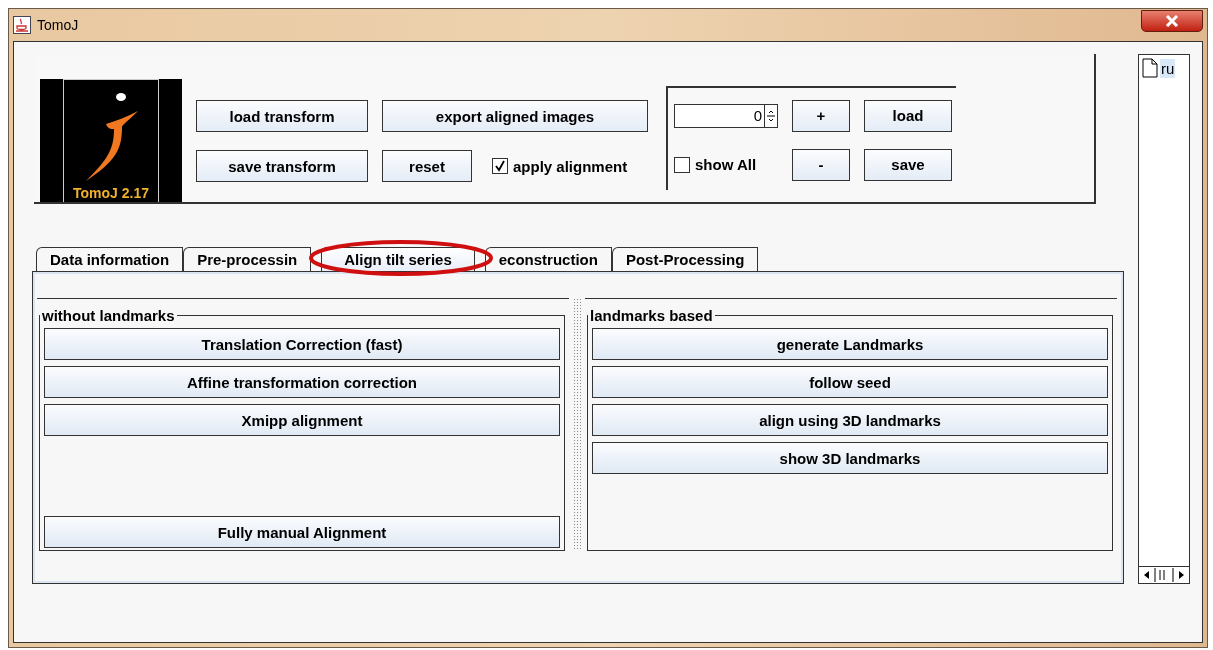 This screenshot has width=1213, height=650. Describe the element at coordinates (560, 166) in the screenshot. I see `apply-alignment-checkbox: apply alignment` at that location.